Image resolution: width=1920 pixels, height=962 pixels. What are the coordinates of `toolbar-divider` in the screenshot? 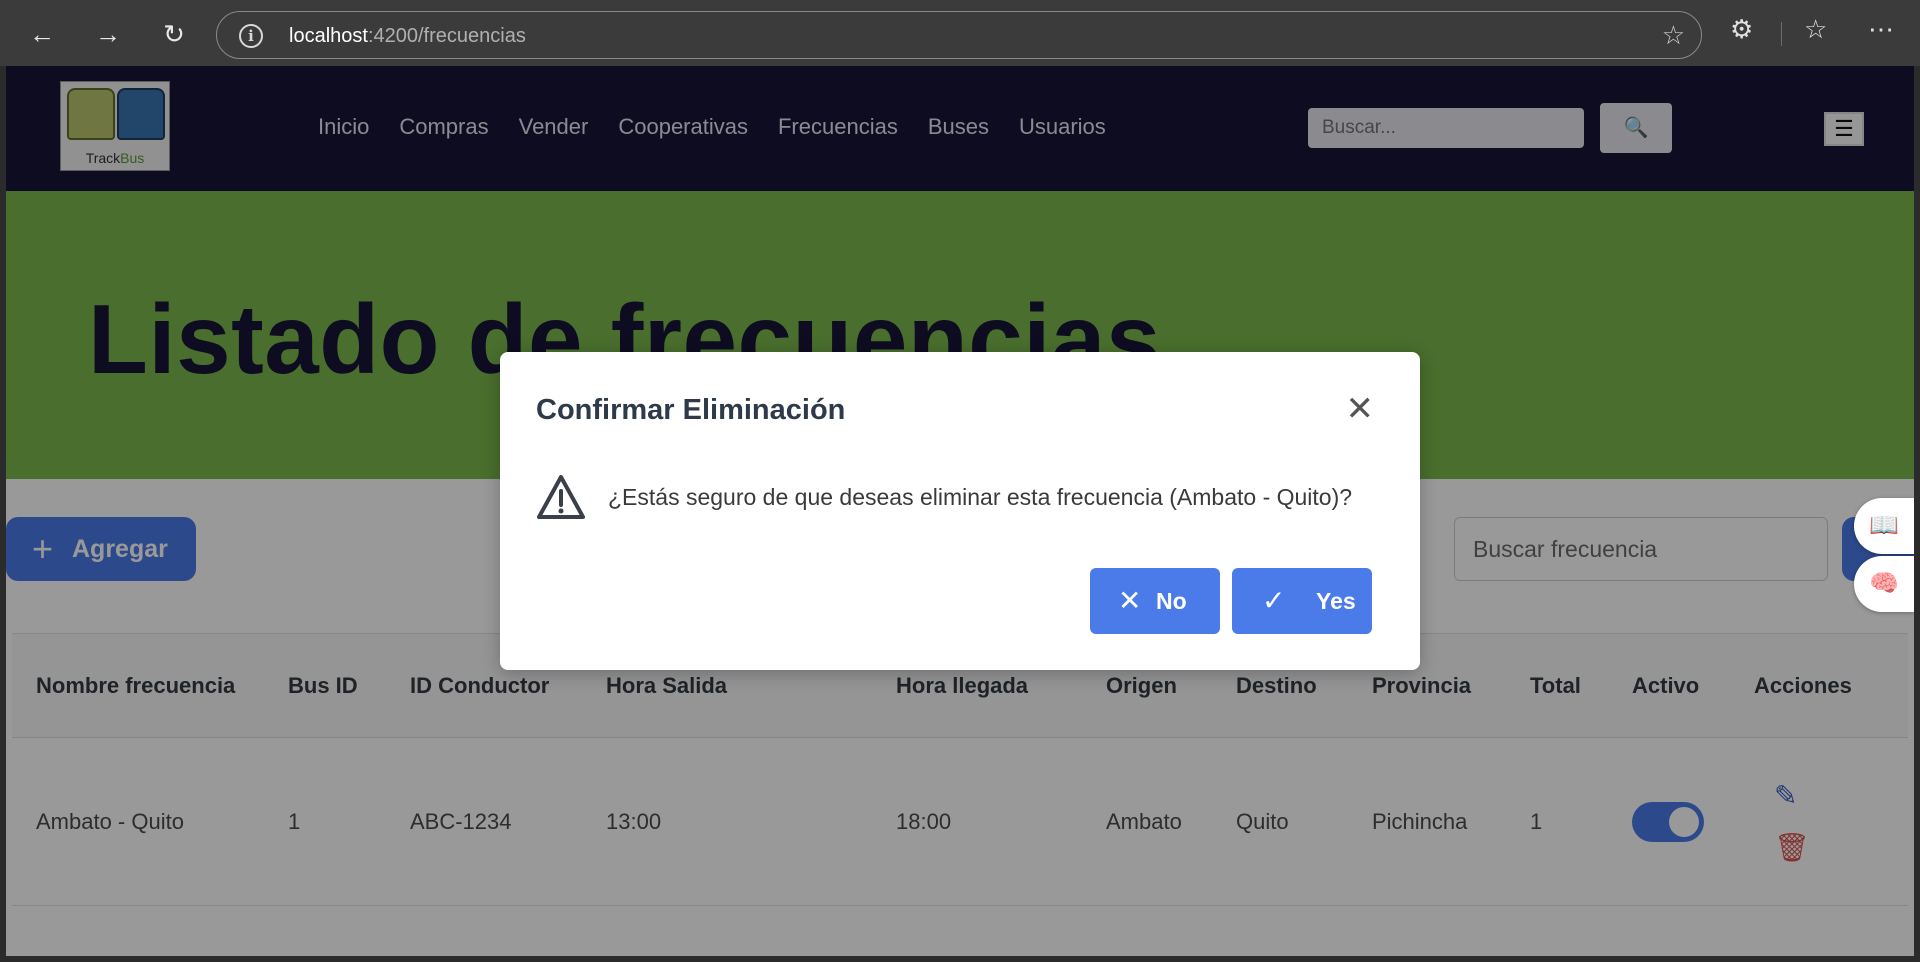 It's located at (1781, 34).